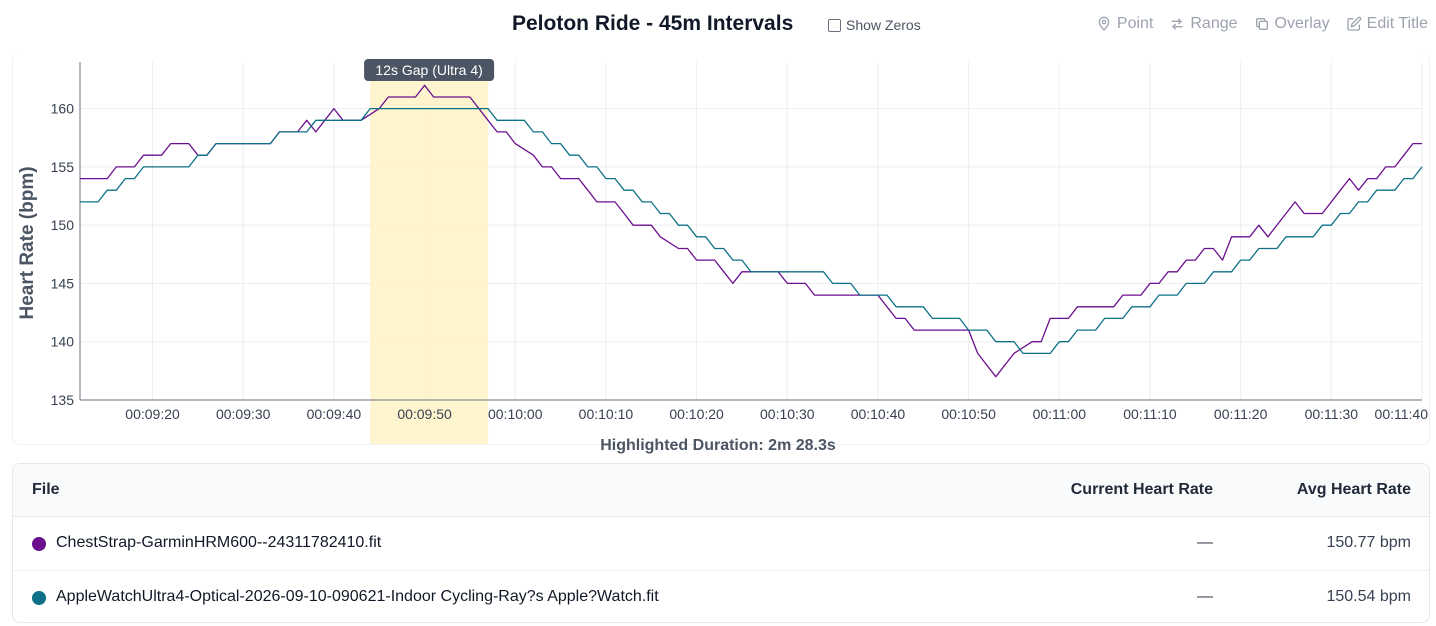 The image size is (1436, 626). Describe the element at coordinates (424, 414) in the screenshot. I see `x-tick-label: 00:09:50` at that location.